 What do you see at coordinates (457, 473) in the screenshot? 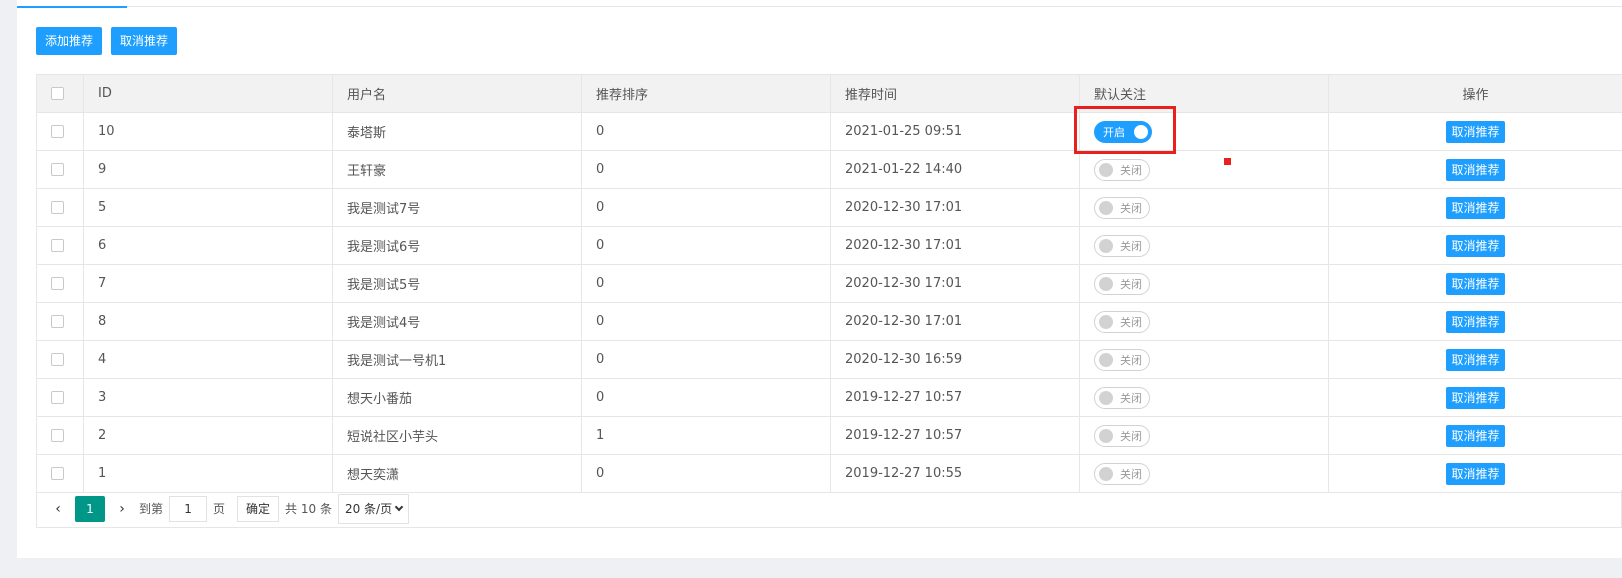
I see `cell-username: 想天奕潇` at bounding box center [457, 473].